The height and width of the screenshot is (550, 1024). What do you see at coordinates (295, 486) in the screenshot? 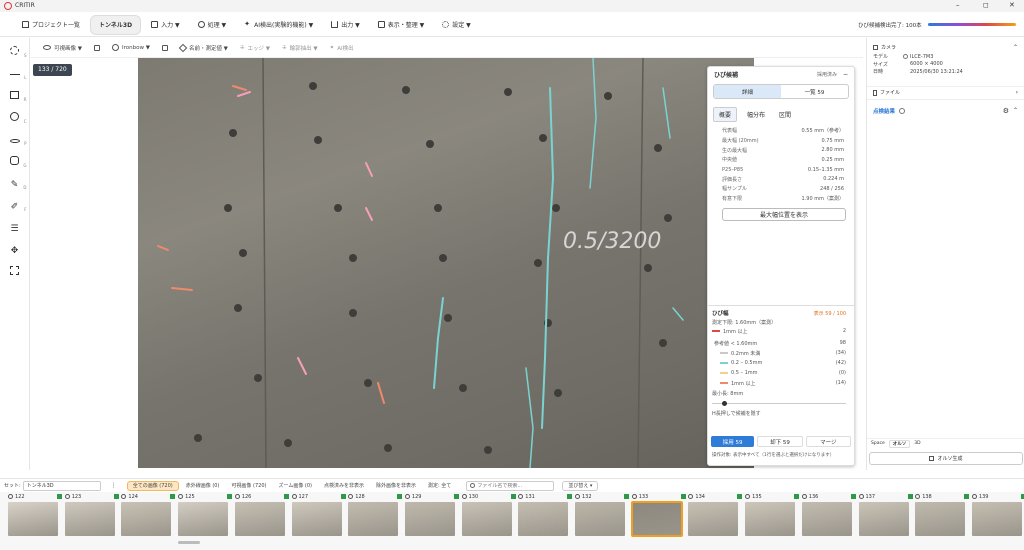
I see `filter-zoom: ズーム画像 (0)` at bounding box center [295, 486].